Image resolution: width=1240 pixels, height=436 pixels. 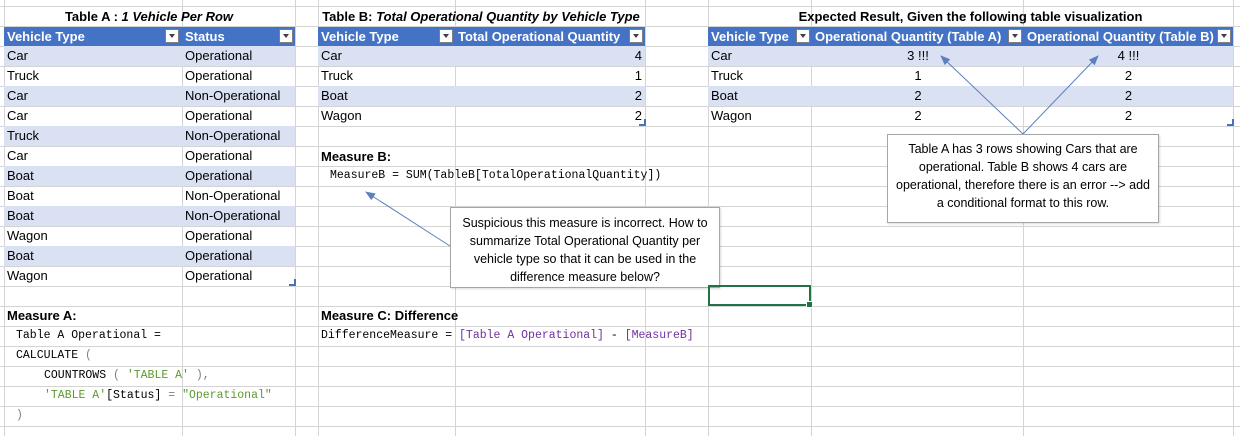 I want to click on table-a-row: Truck Operational, so click(x=149, y=76).